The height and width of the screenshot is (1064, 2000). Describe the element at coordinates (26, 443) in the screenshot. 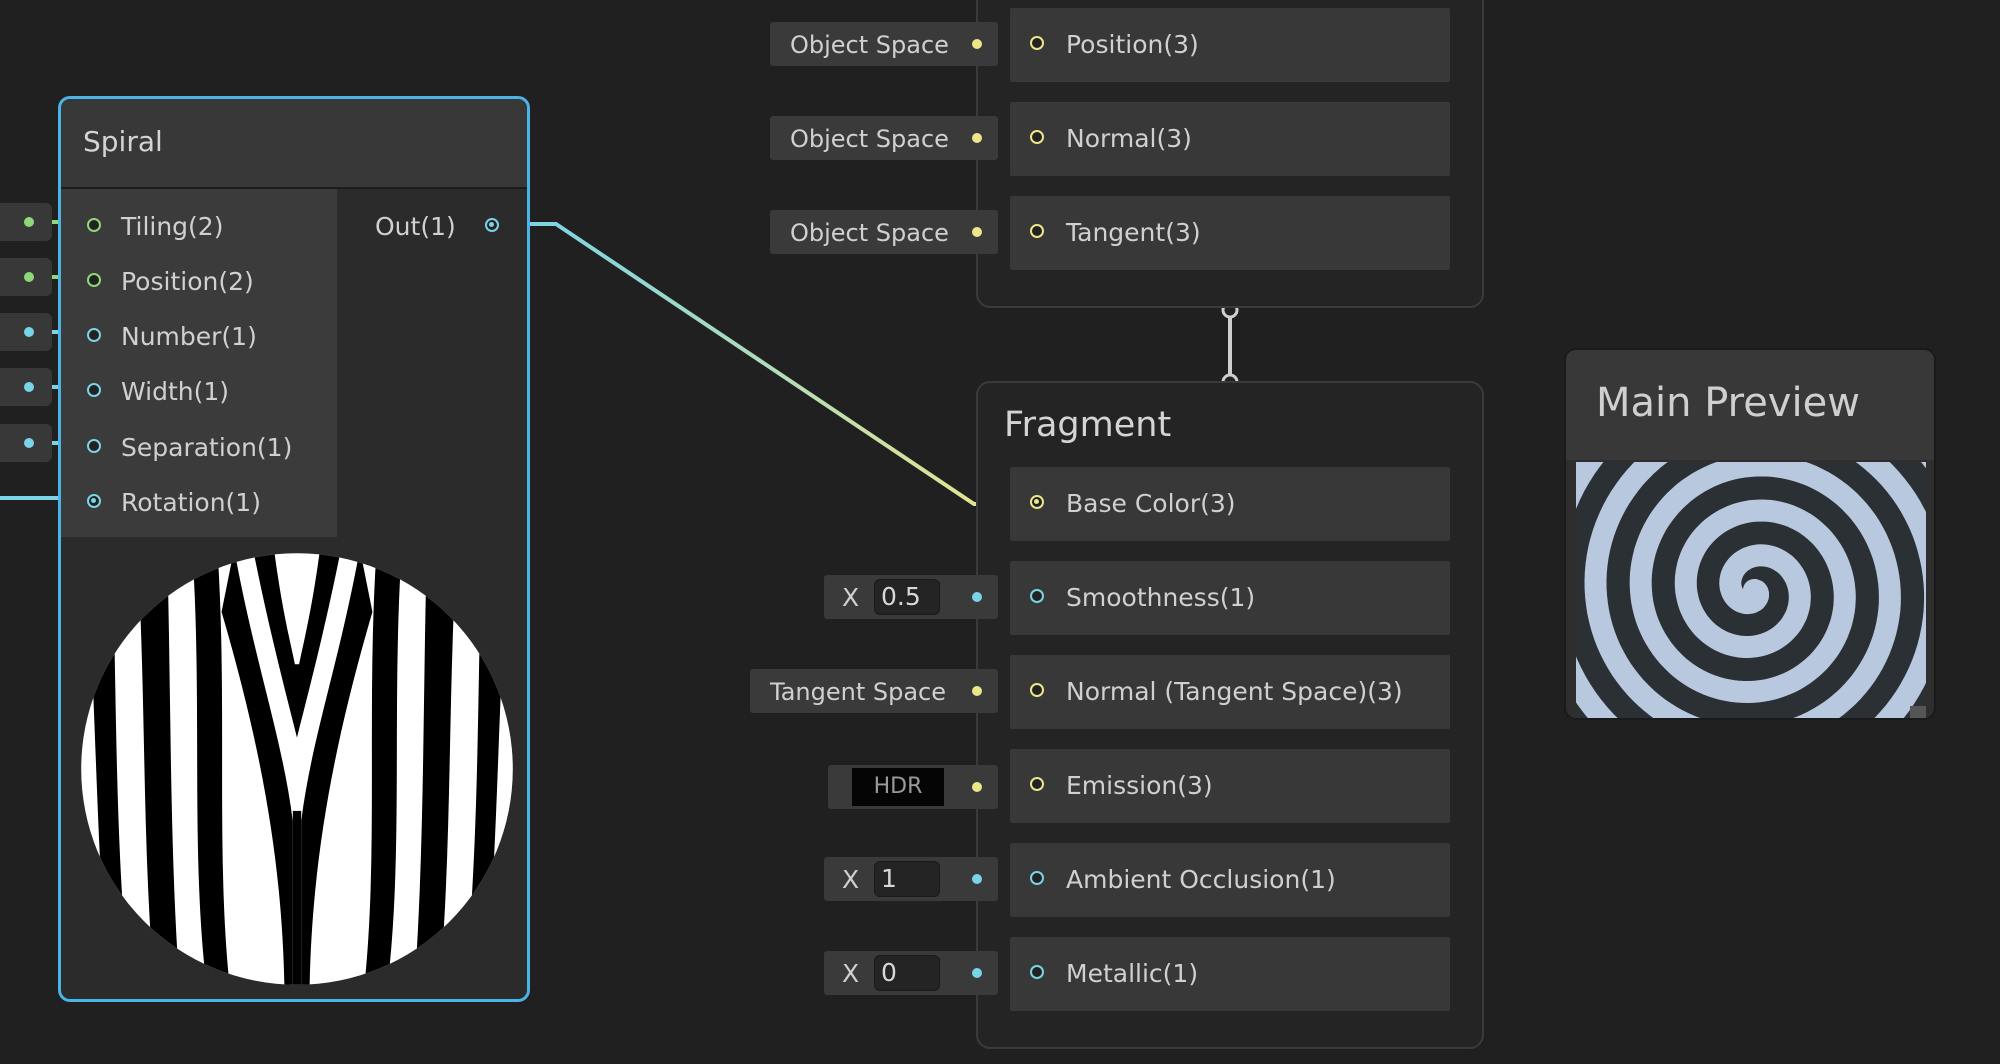

I see `separation-input-field` at that location.